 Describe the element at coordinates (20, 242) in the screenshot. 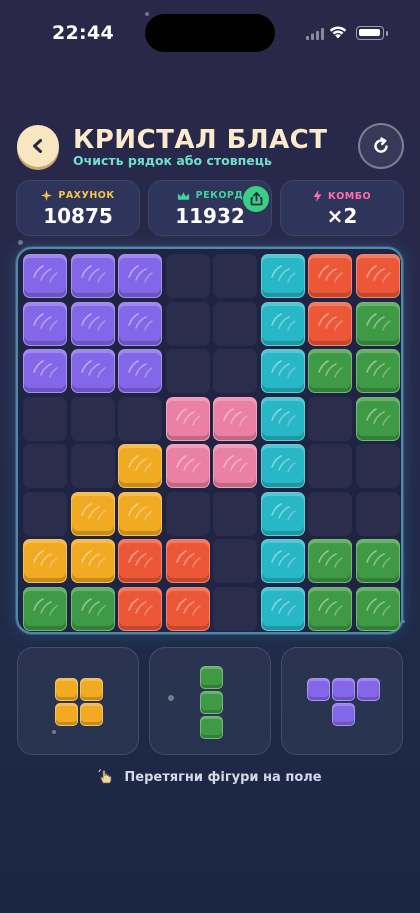

I see `star-decoration` at that location.